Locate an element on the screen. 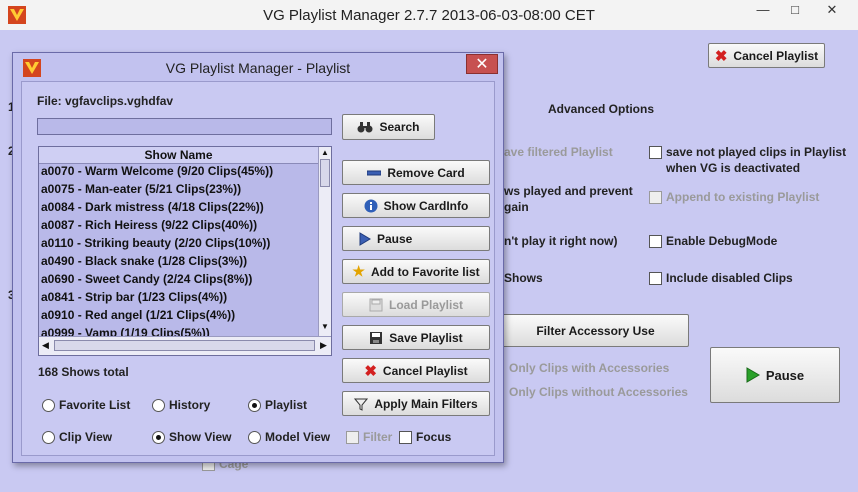 The height and width of the screenshot is (492, 858). vertical-scrollbar: ▲ ▼ is located at coordinates (324, 241).